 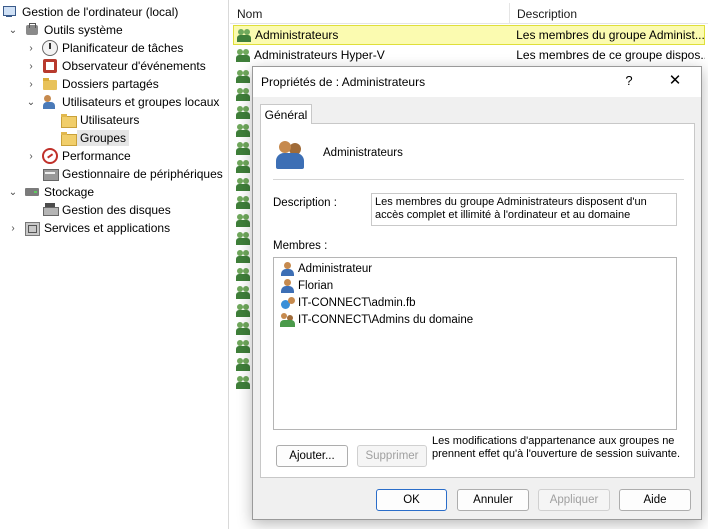 What do you see at coordinates (574, 500) in the screenshot?
I see `apply-button: Appliquer` at bounding box center [574, 500].